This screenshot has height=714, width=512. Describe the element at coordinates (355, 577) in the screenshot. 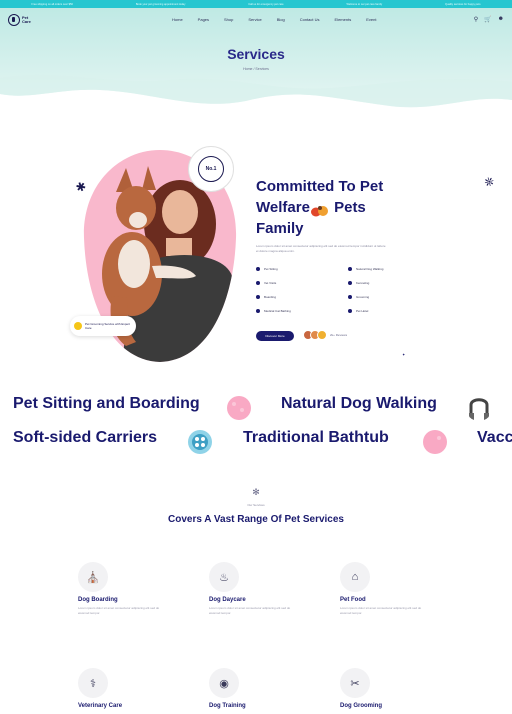

I see `pet-food-icon: ⌂` at that location.